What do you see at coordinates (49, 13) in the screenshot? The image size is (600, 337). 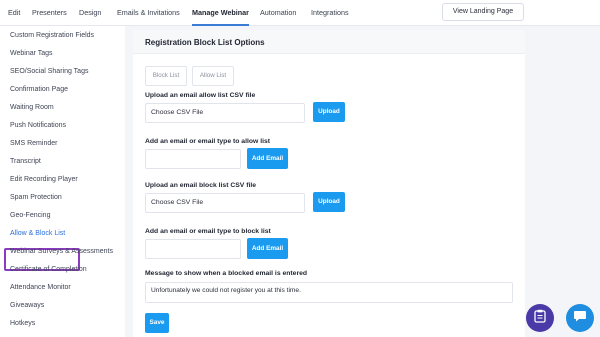 I see `tab-presenters: Presenters` at bounding box center [49, 13].